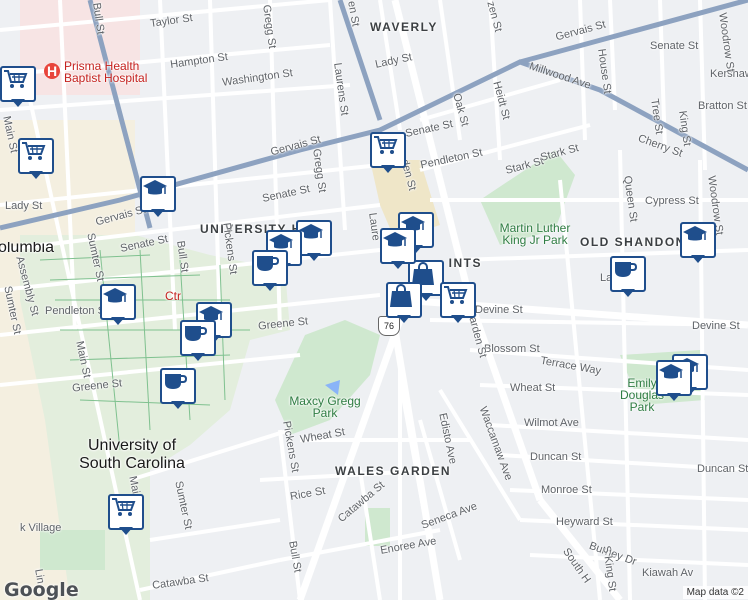 This screenshot has height=600, width=748. What do you see at coordinates (722, 106) in the screenshot?
I see `street-label-bratton: Bratton St` at bounding box center [722, 106].